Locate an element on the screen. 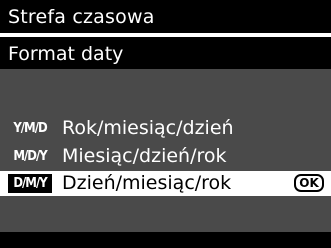 Image resolution: width=331 pixels, height=248 pixels. option-label: Dzień/miesiąc/rok is located at coordinates (147, 183).